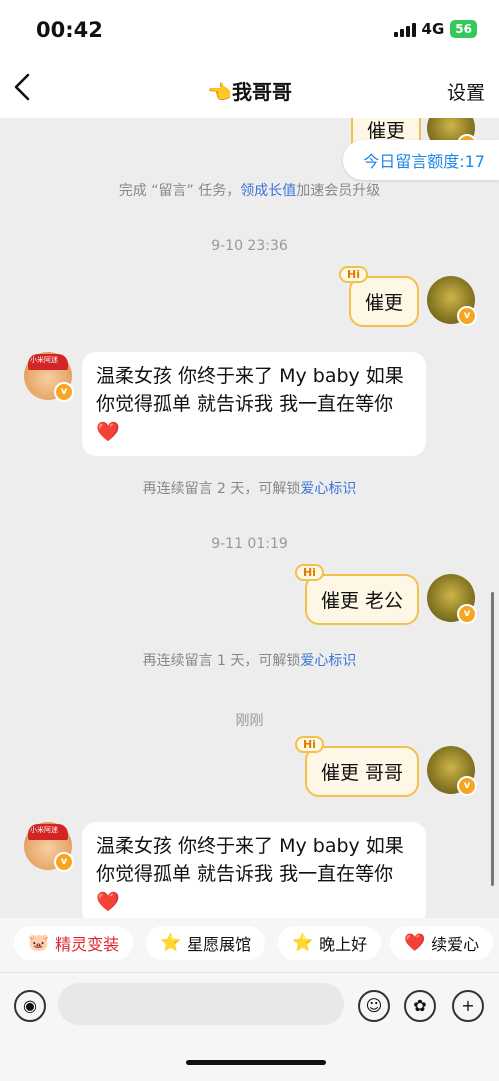 The height and width of the screenshot is (1081, 499). I want to click on notice-text: 完成 “留言” 任务，, so click(179, 191).